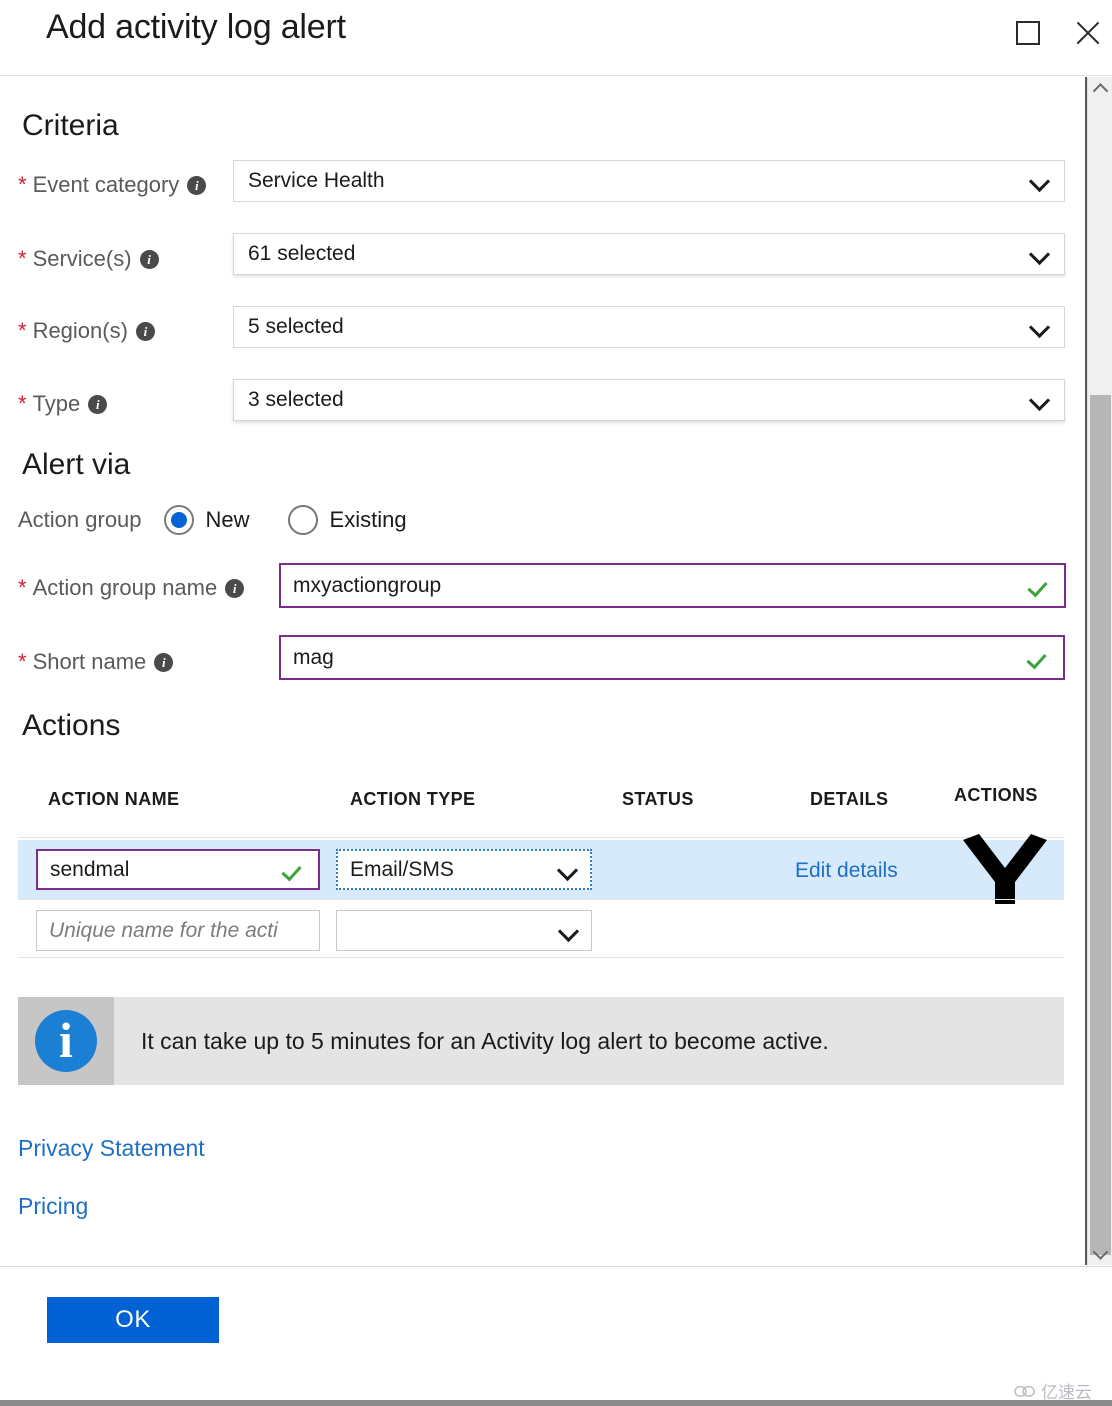  Describe the element at coordinates (541, 837) in the screenshot. I see `table-header-divider` at that location.